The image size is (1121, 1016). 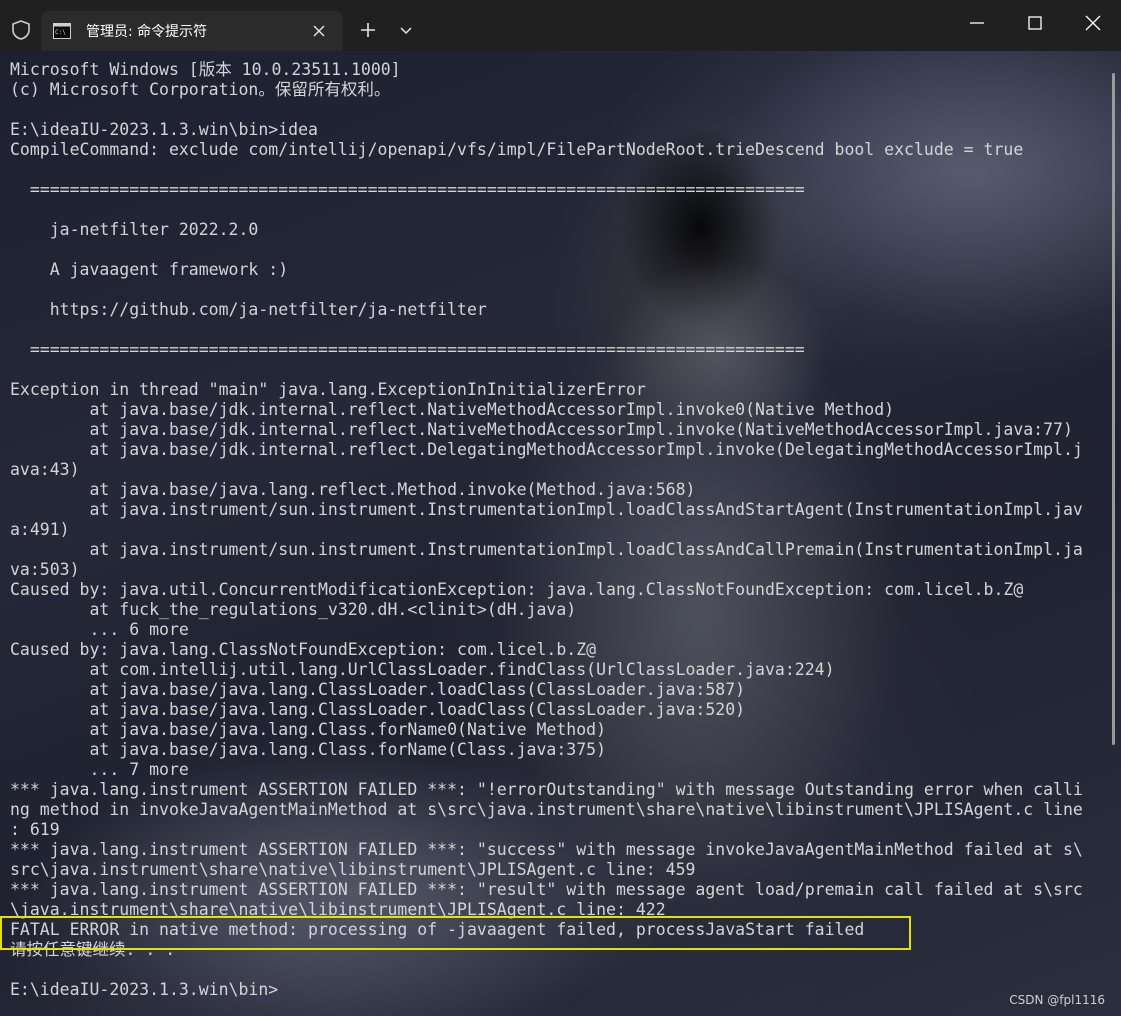 What do you see at coordinates (1113, 409) in the screenshot?
I see `scrollbar` at bounding box center [1113, 409].